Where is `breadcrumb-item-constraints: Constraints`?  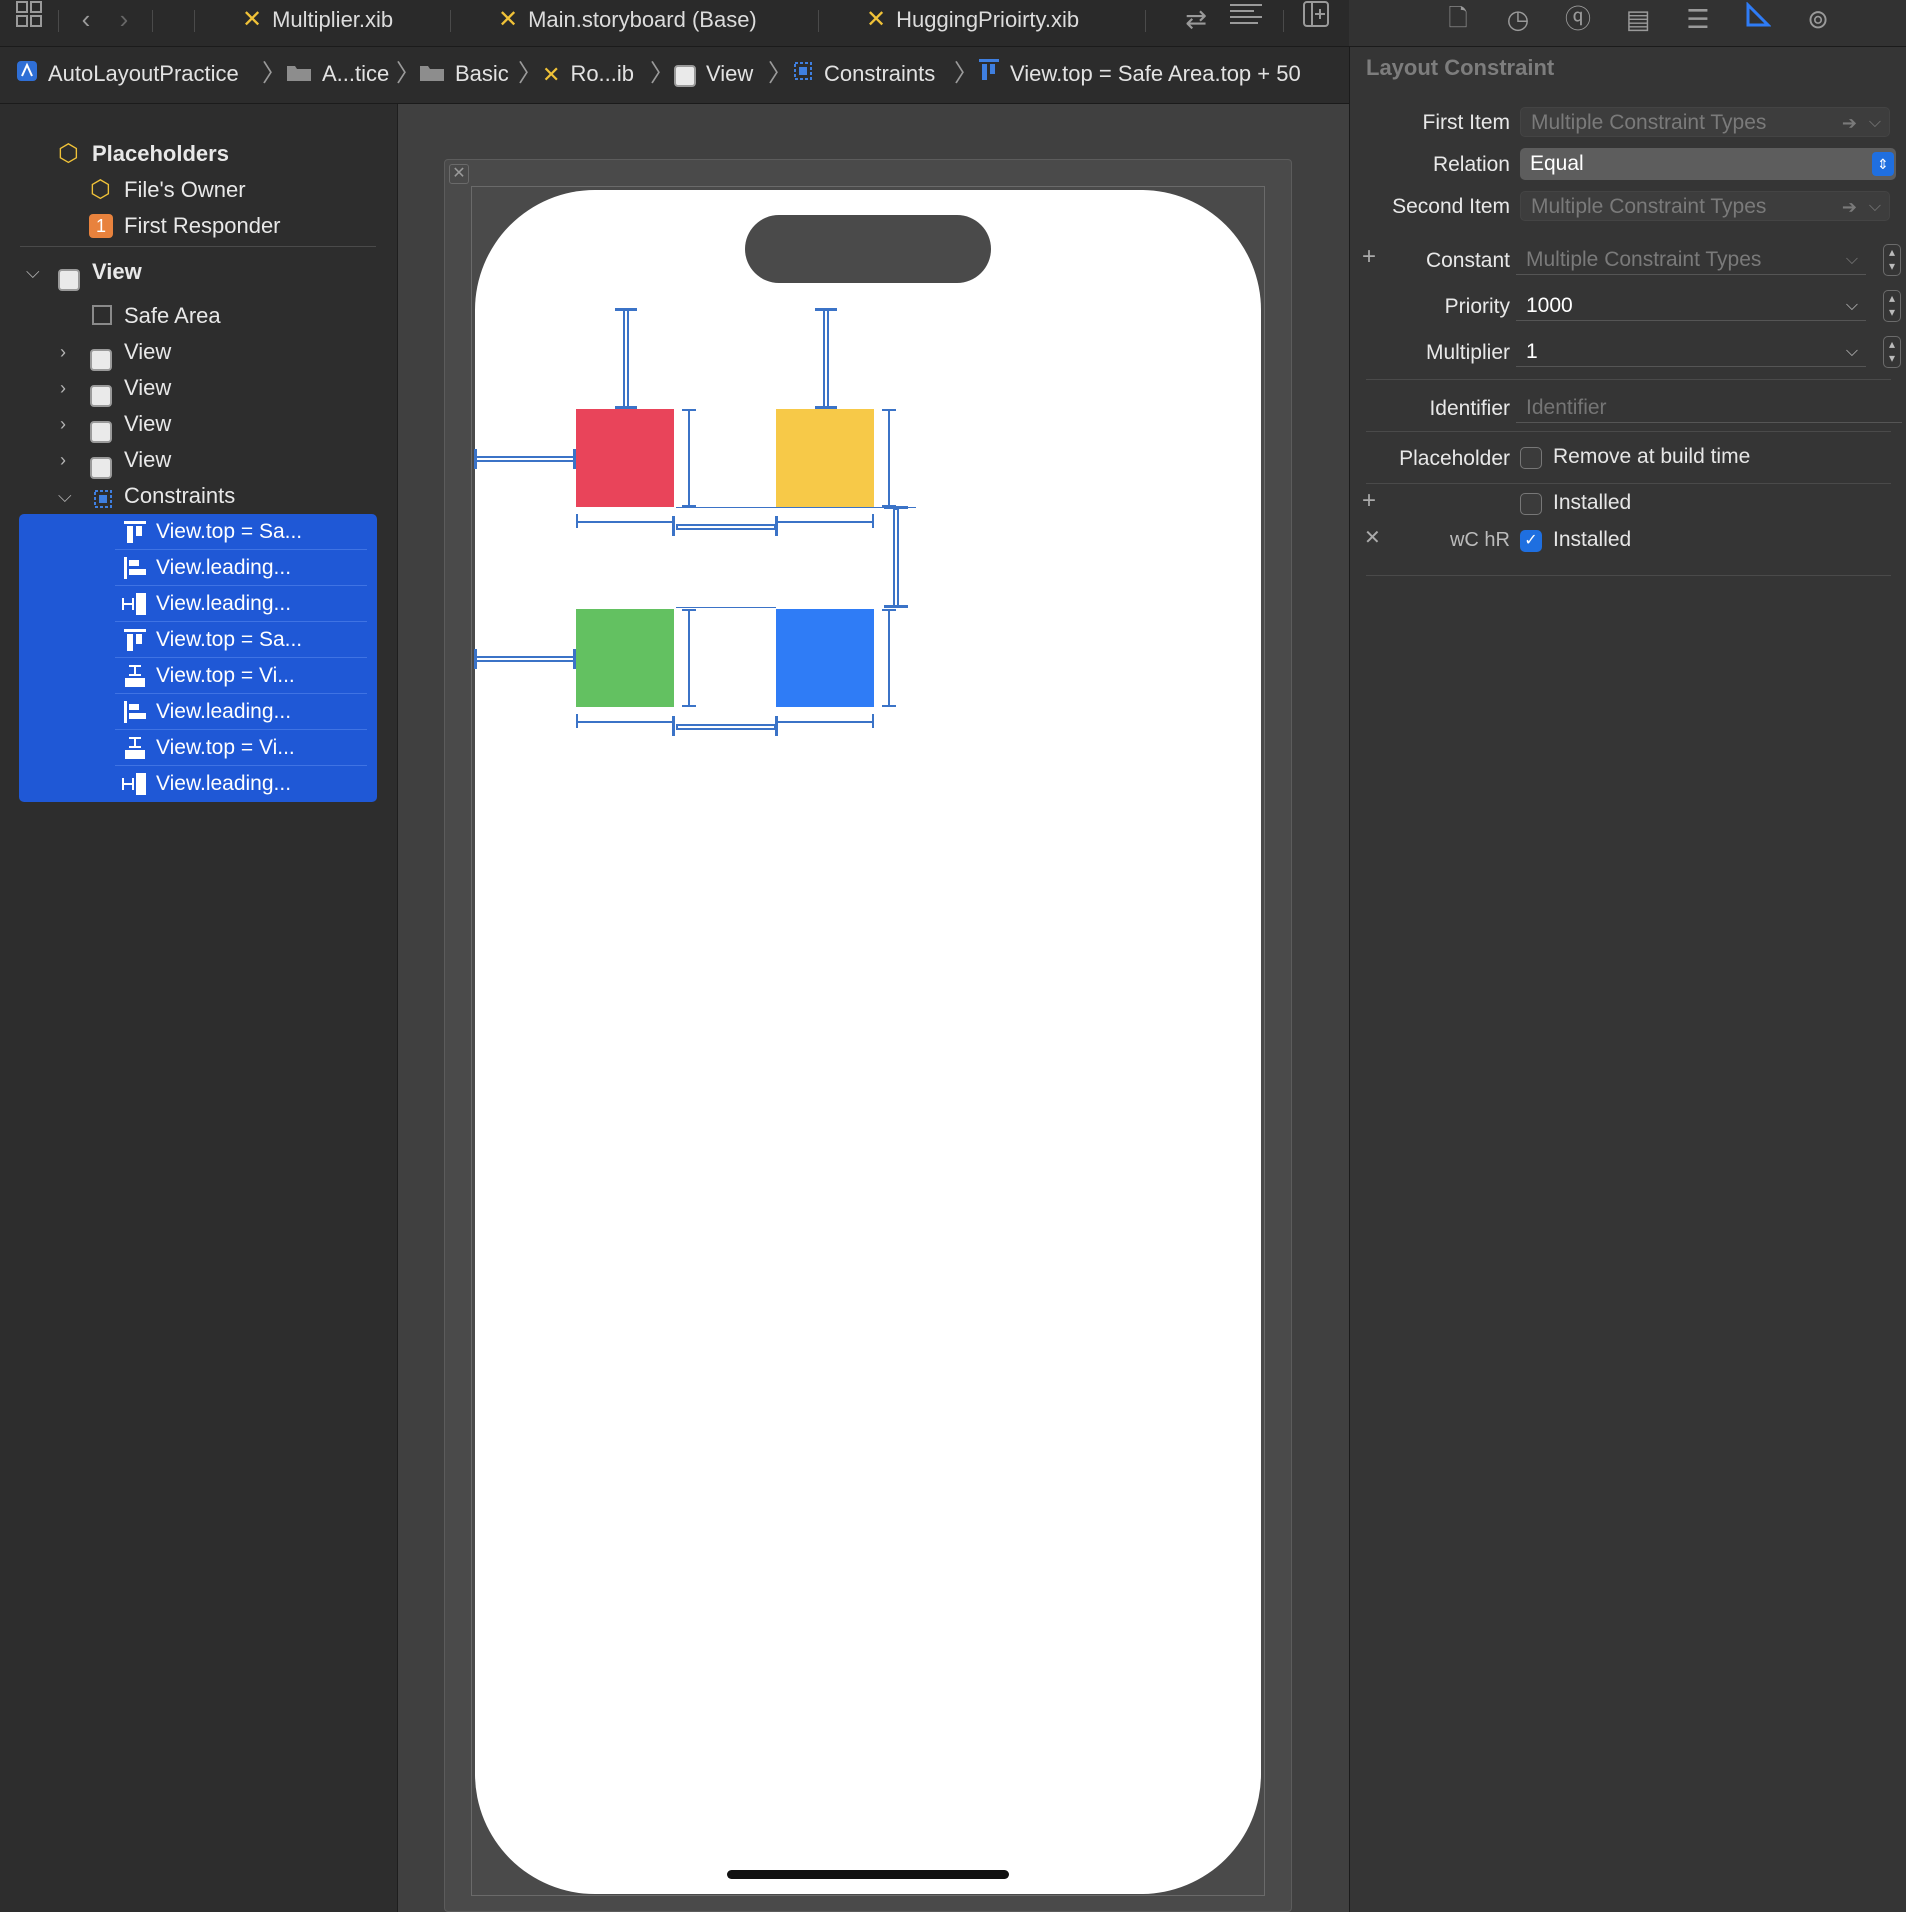
breadcrumb-item-constraints: Constraints is located at coordinates (863, 74).